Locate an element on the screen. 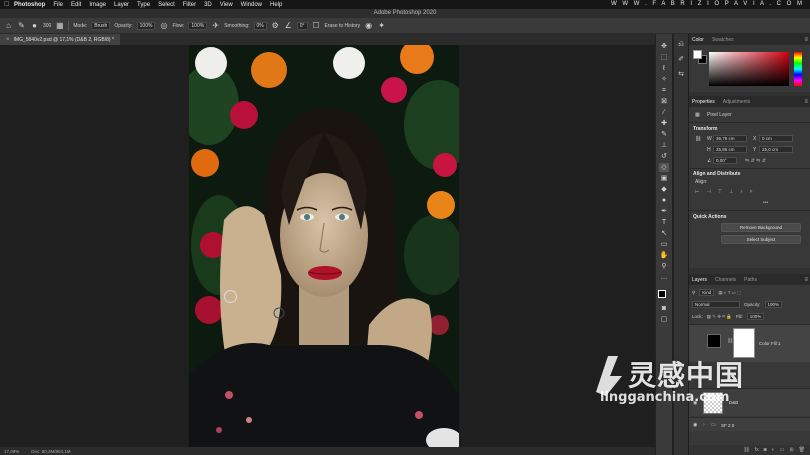 This screenshot has height=455, width=810. menu-image: Image is located at coordinates (97, 5).